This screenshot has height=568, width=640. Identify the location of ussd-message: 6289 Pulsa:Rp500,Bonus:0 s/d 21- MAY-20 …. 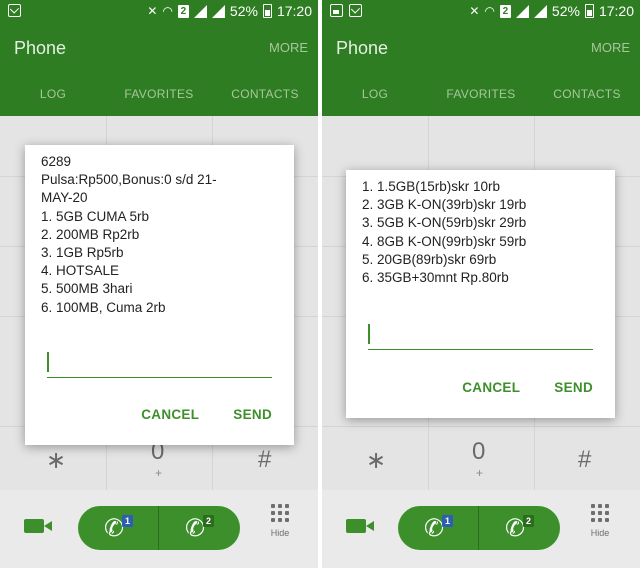
(161, 235).